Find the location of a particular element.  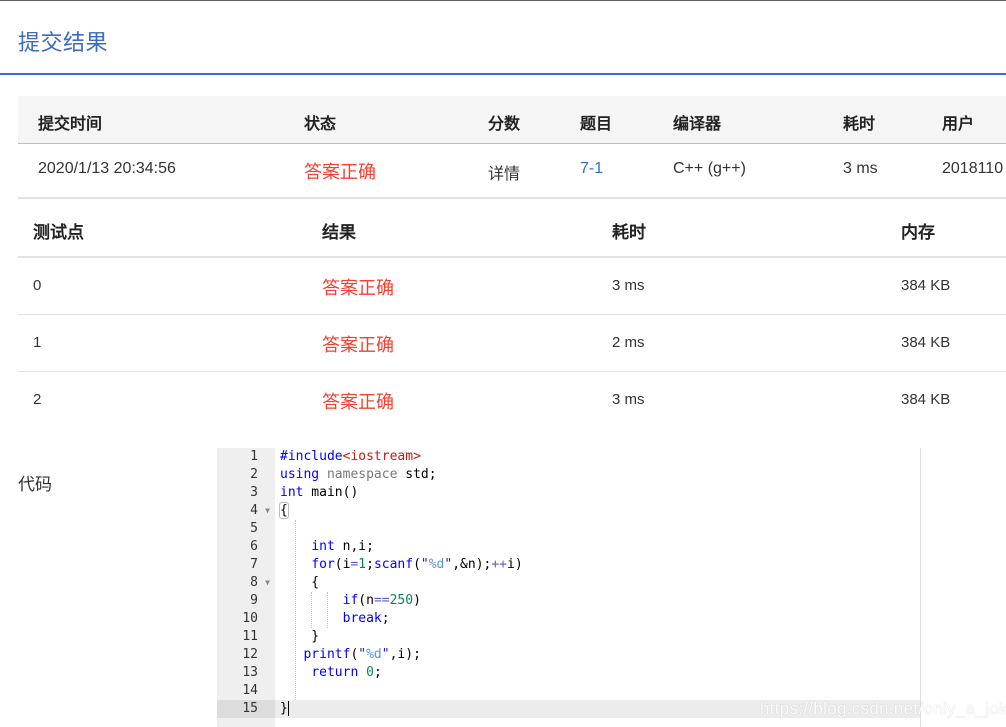

line-number: 14 is located at coordinates (246, 691).